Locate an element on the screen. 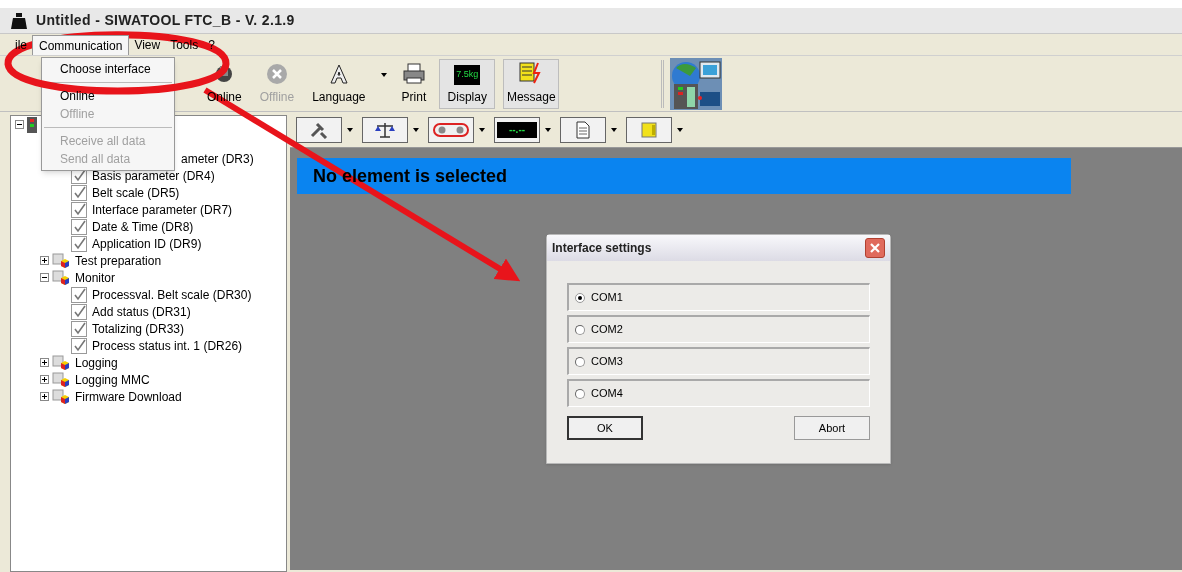 The height and width of the screenshot is (572, 1182). network-computer-icon is located at coordinates (696, 83).